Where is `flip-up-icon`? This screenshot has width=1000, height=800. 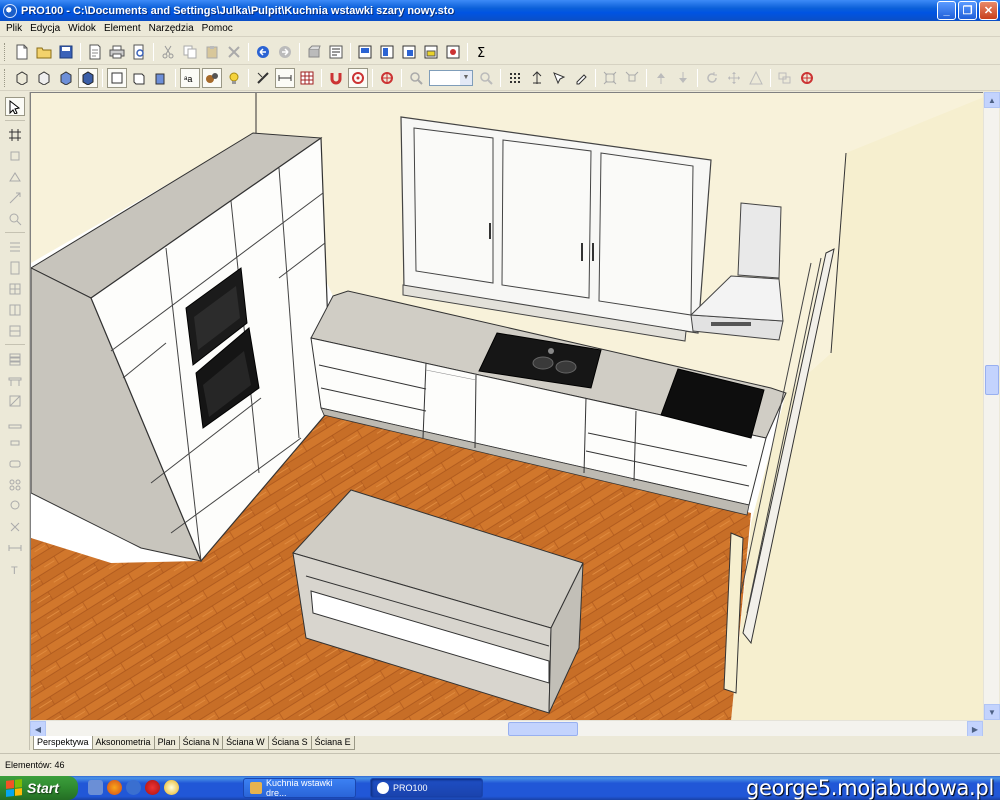 flip-up-icon is located at coordinates (661, 78).